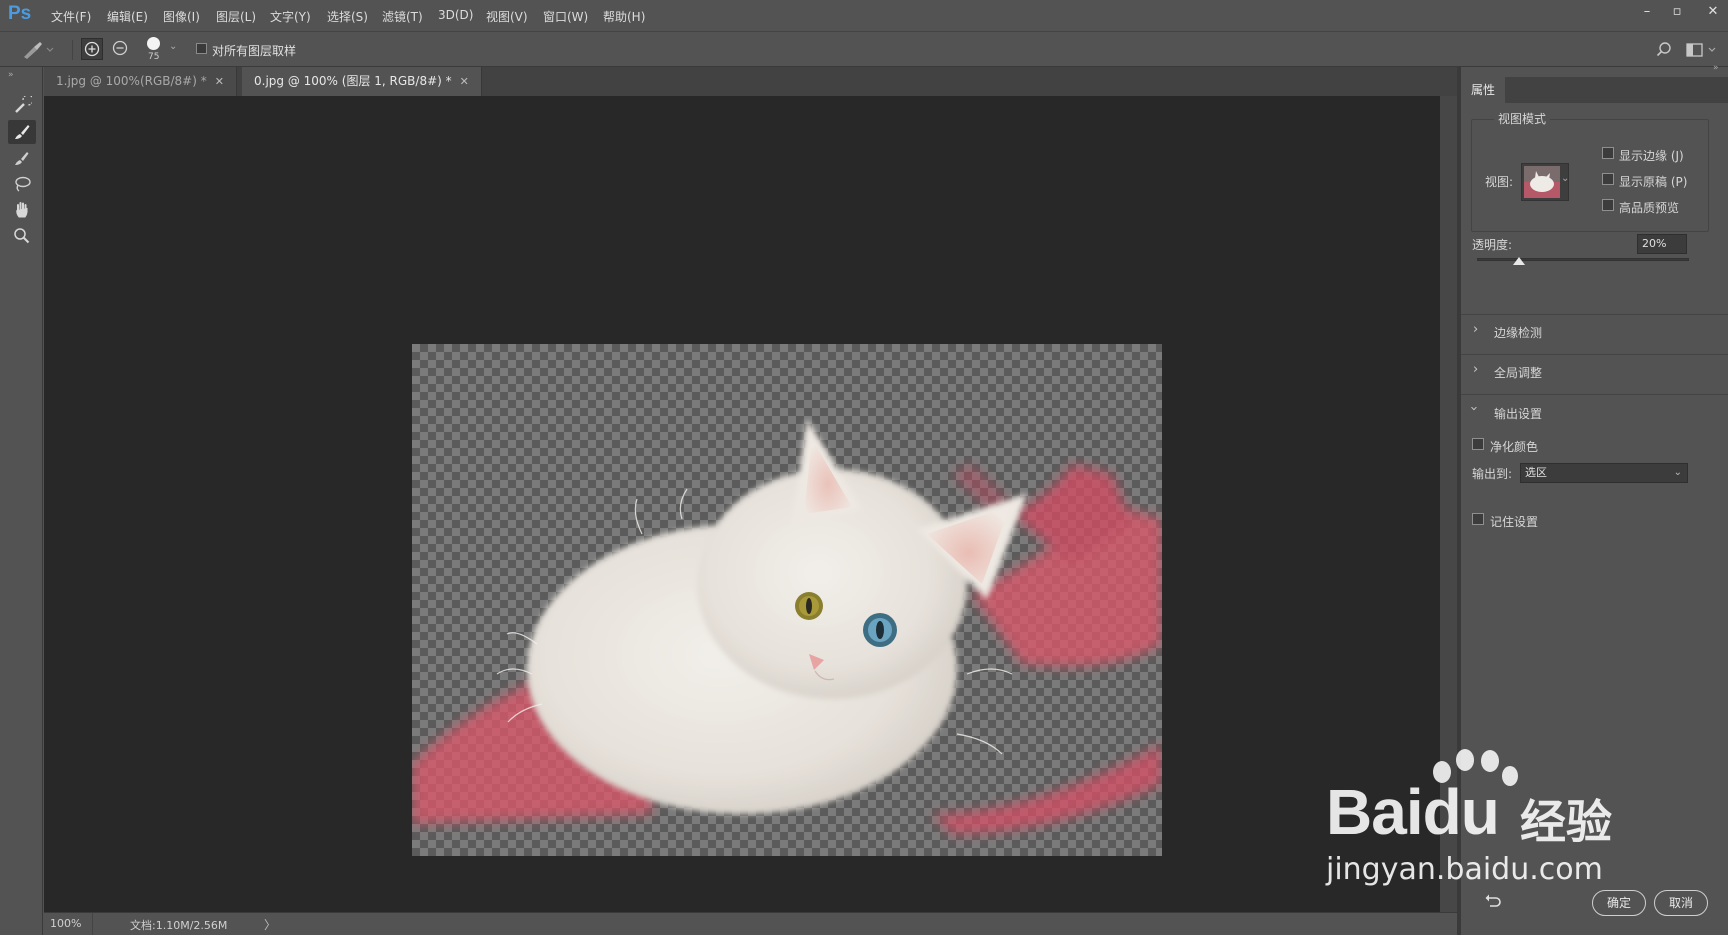 Image resolution: width=1728 pixels, height=935 pixels. What do you see at coordinates (127, 16) in the screenshot?
I see `menu-edit: 编辑(E)` at bounding box center [127, 16].